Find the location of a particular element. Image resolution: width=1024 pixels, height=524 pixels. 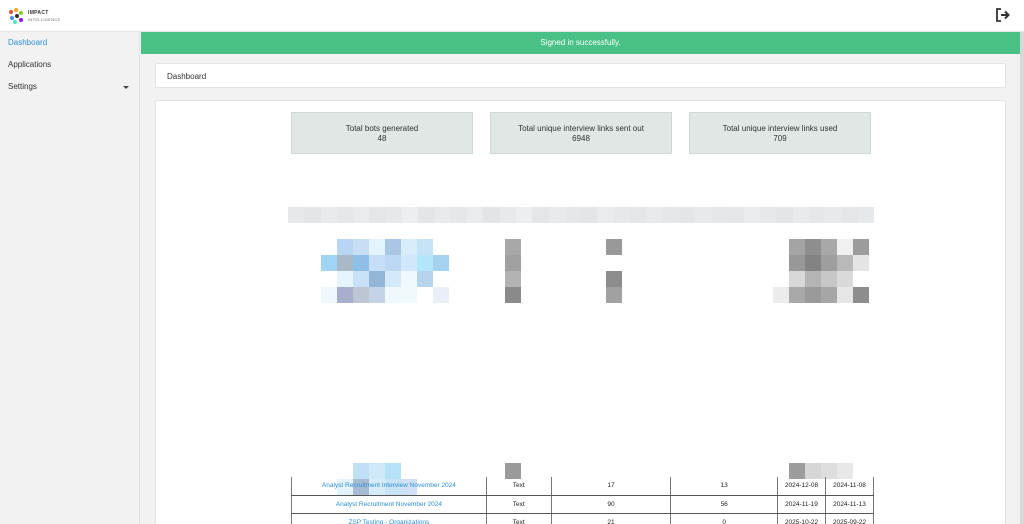

application-name-link: ZSP Testing - Organizations is located at coordinates (389, 518).